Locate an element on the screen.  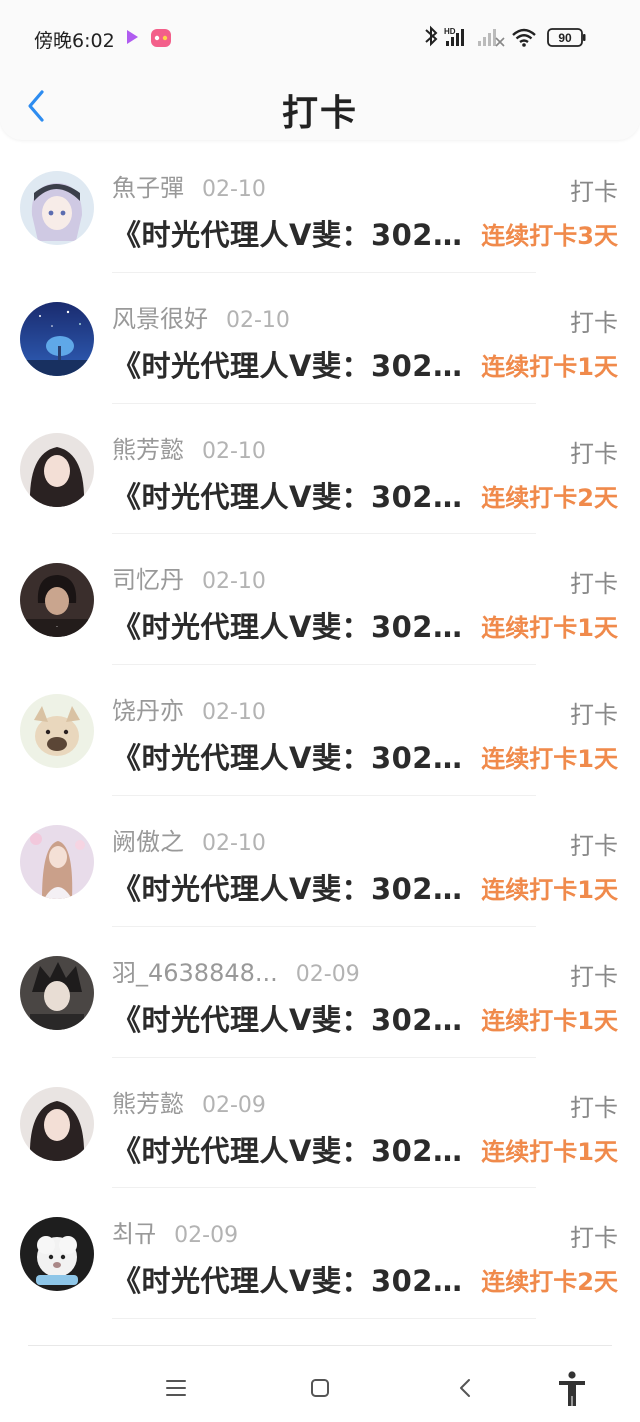
list-item: 魚子彈 02-10 打卡 《时光代理人V斐：3029》 连续打卡3天 is located at coordinates (320, 207).